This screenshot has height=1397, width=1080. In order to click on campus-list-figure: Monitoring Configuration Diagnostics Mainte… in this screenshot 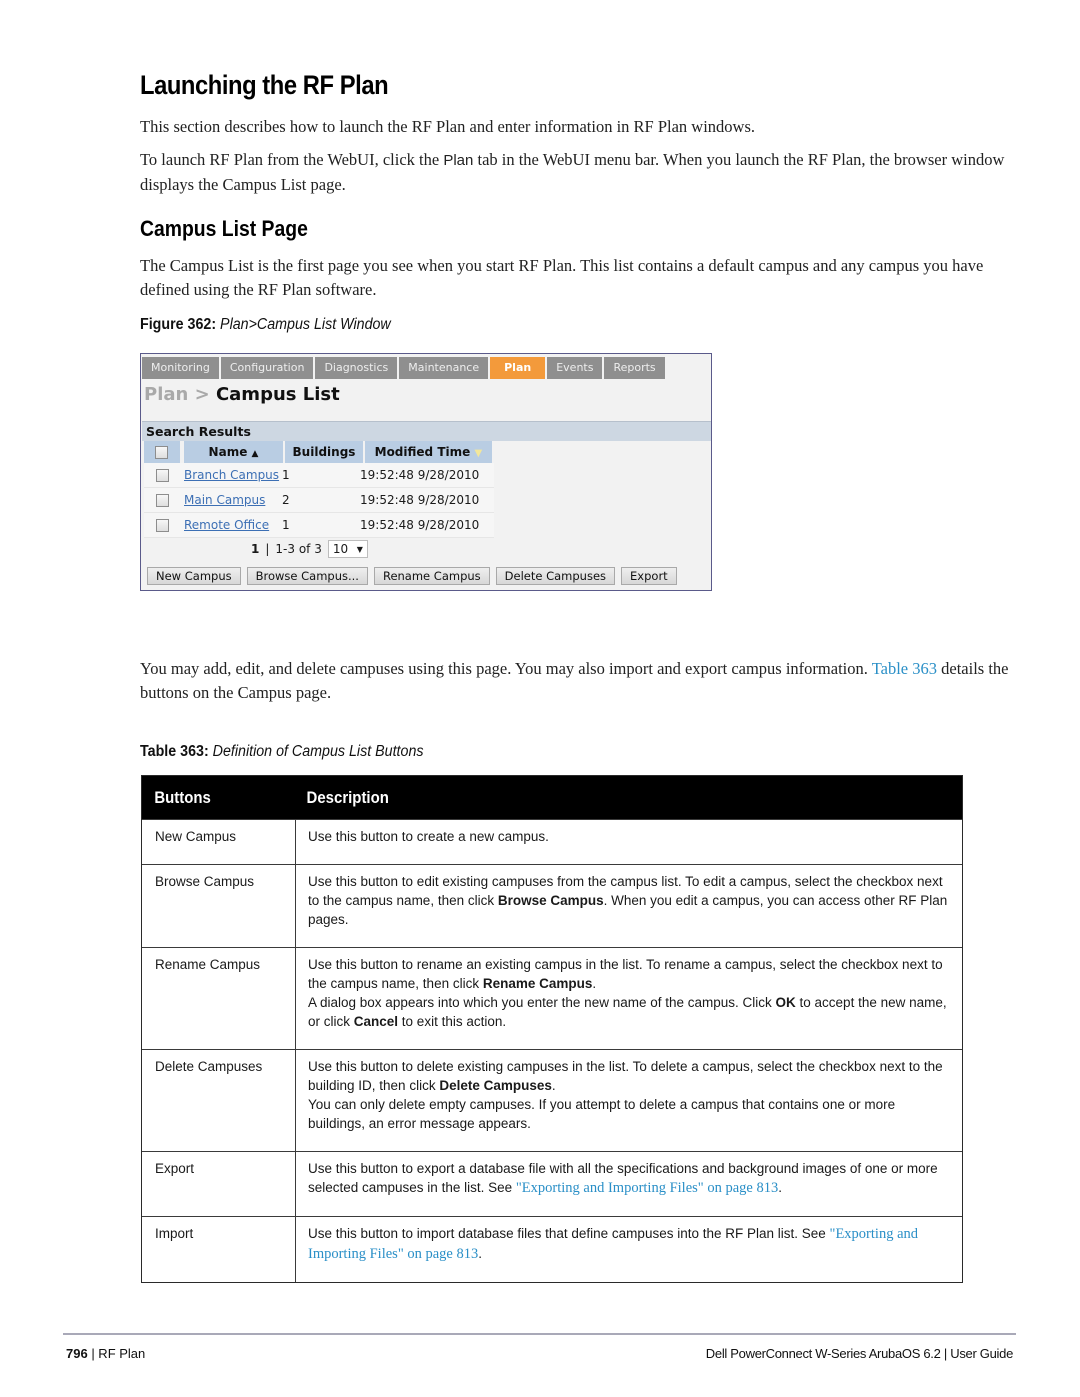, I will do `click(426, 472)`.